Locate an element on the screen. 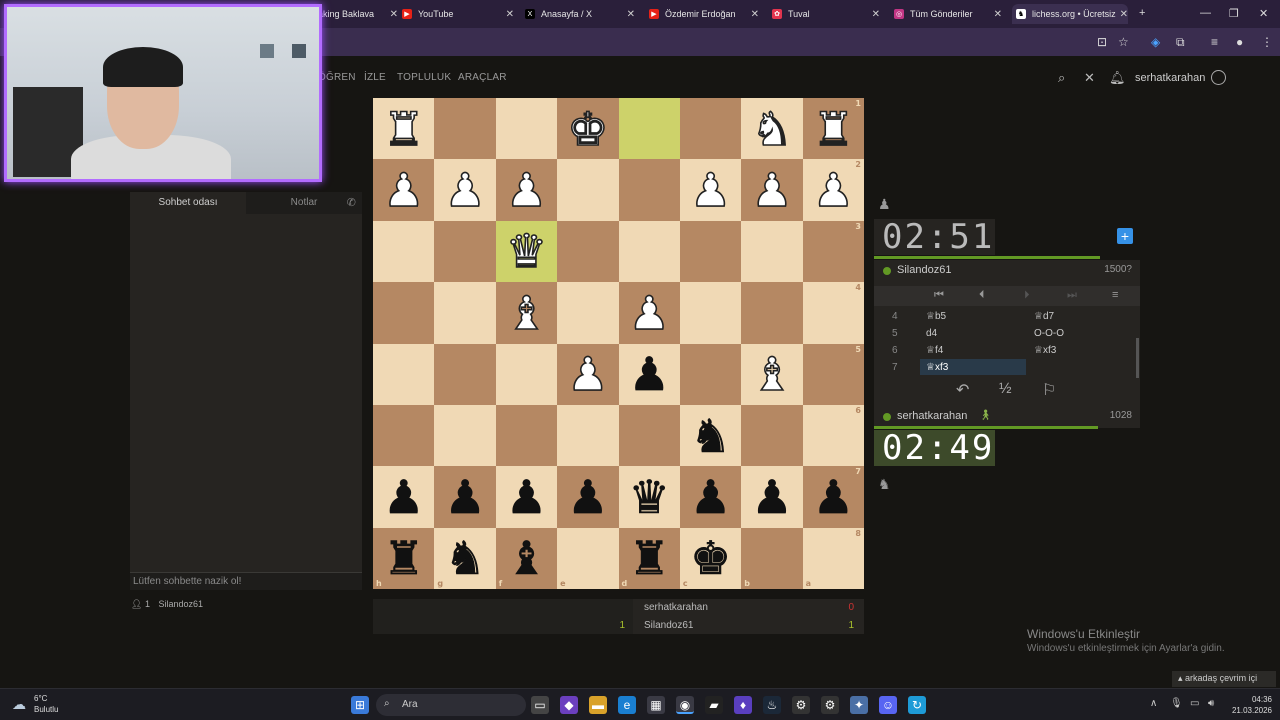  user-icon is located at coordinates (1218, 77).